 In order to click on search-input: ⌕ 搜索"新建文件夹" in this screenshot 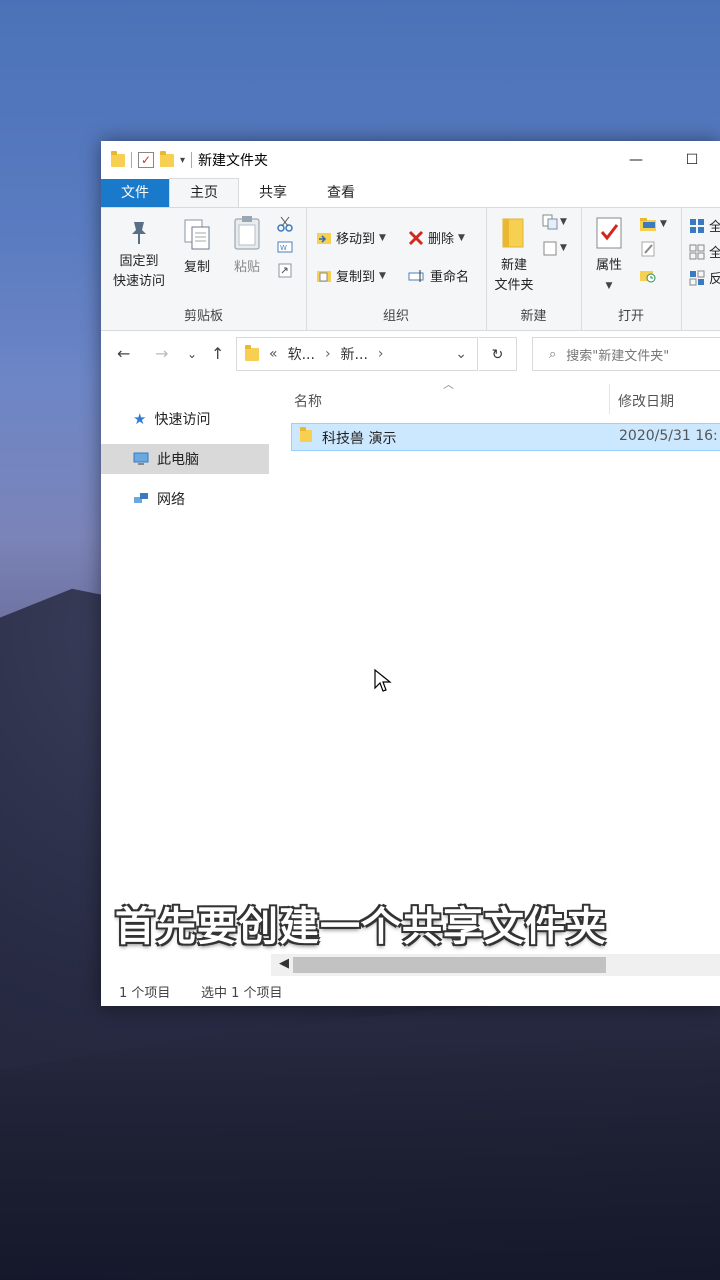, I will do `click(626, 354)`.